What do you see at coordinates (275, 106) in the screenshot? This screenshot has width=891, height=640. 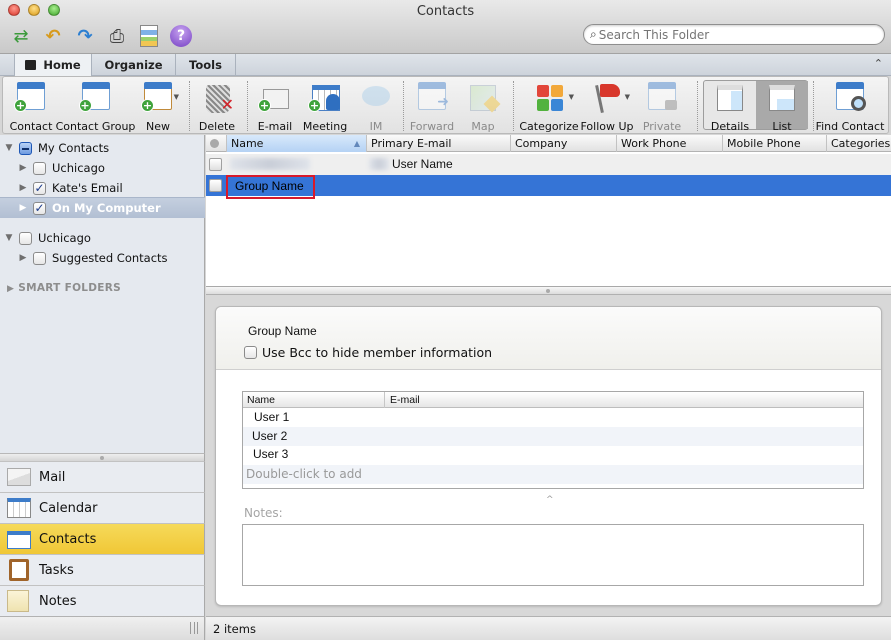 I see `email-button: + E-mail` at bounding box center [275, 106].